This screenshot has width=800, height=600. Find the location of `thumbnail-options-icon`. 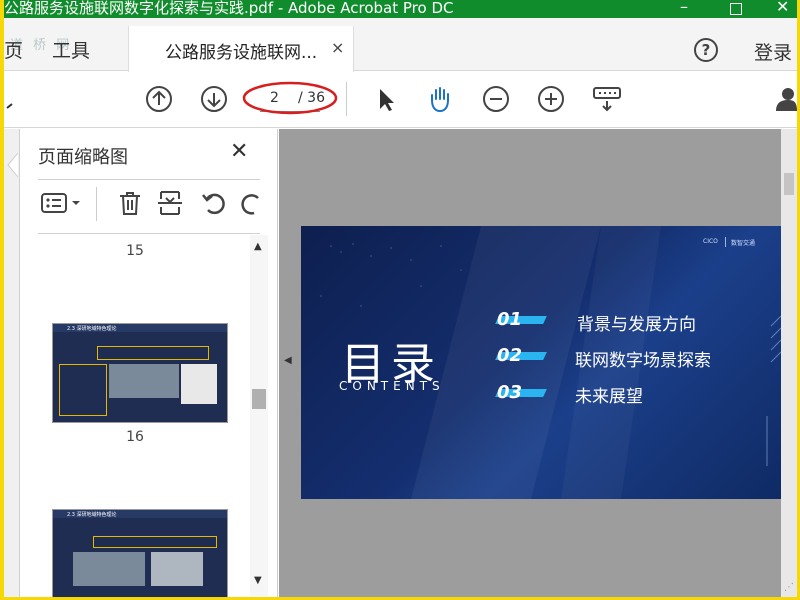

thumbnail-options-icon is located at coordinates (62, 203).